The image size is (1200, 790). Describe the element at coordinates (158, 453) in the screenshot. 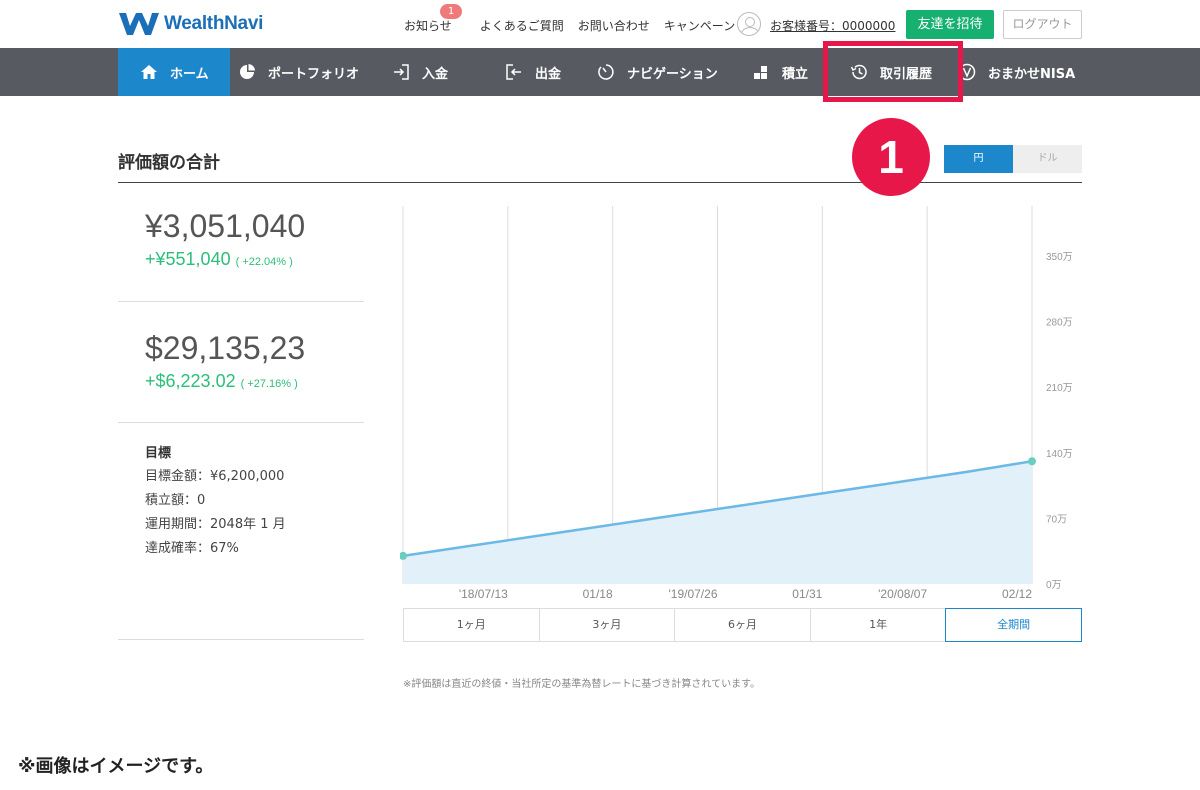

I see `goal-title: 目標` at that location.